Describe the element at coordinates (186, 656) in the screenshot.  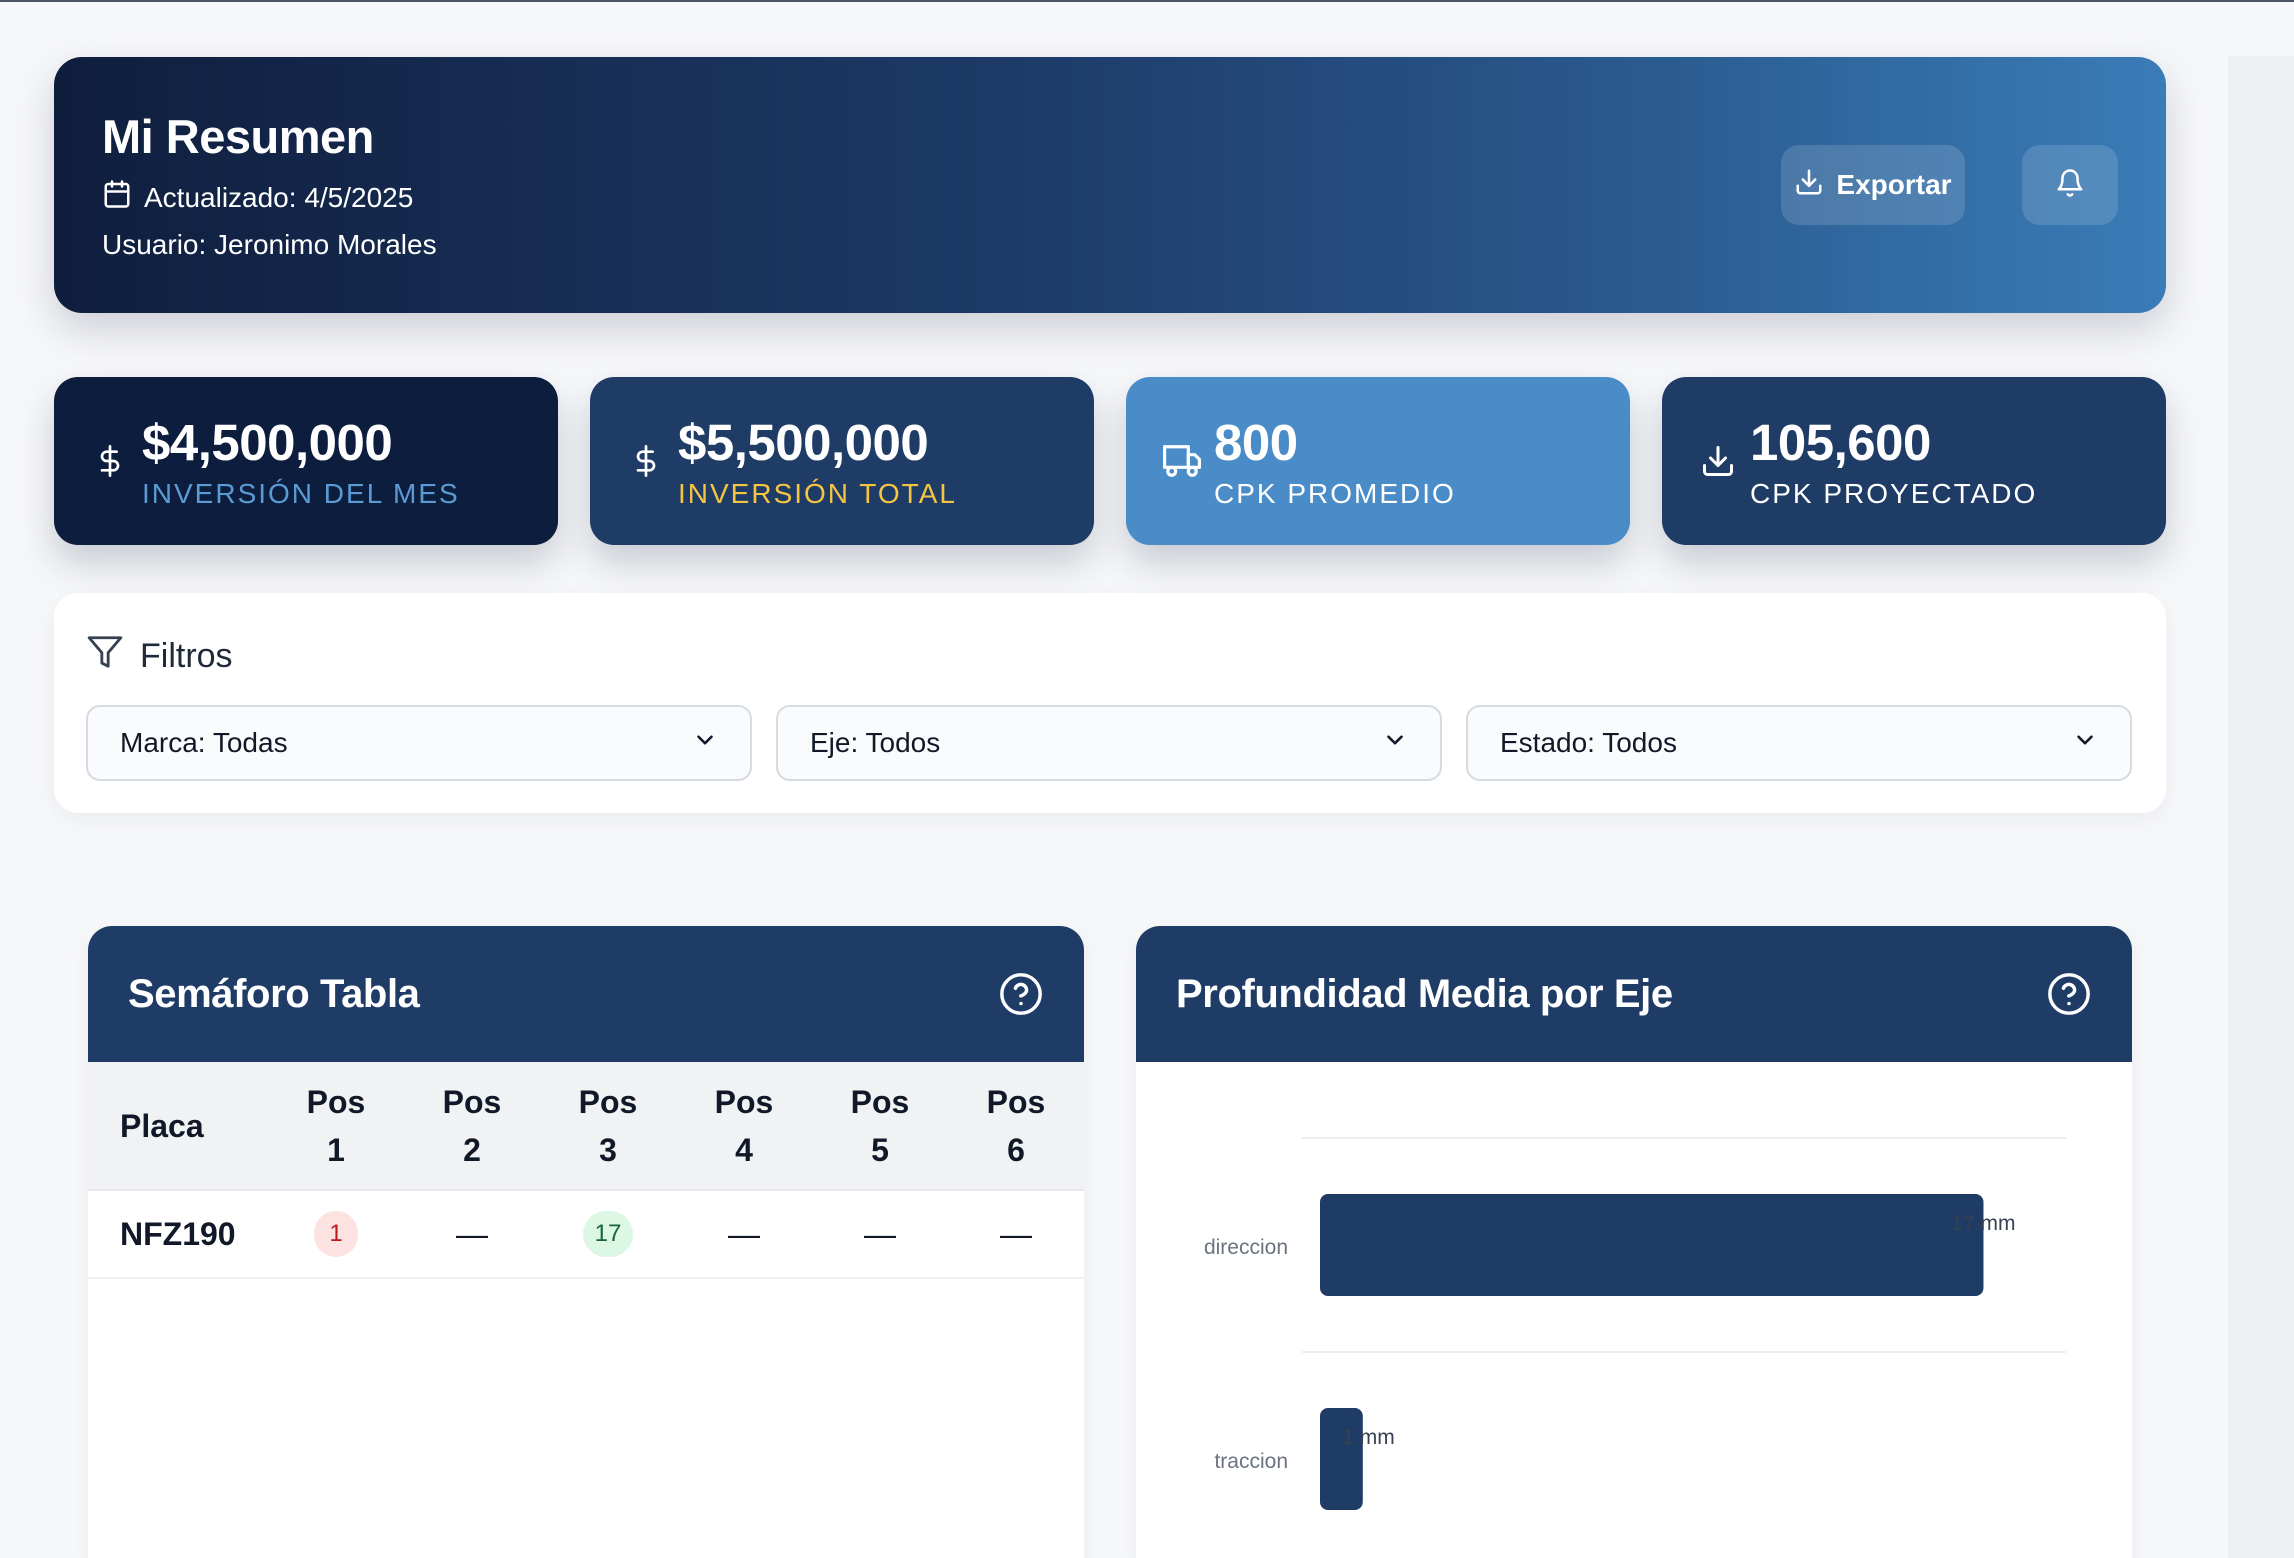
I see `filters-title: Filtros` at that location.